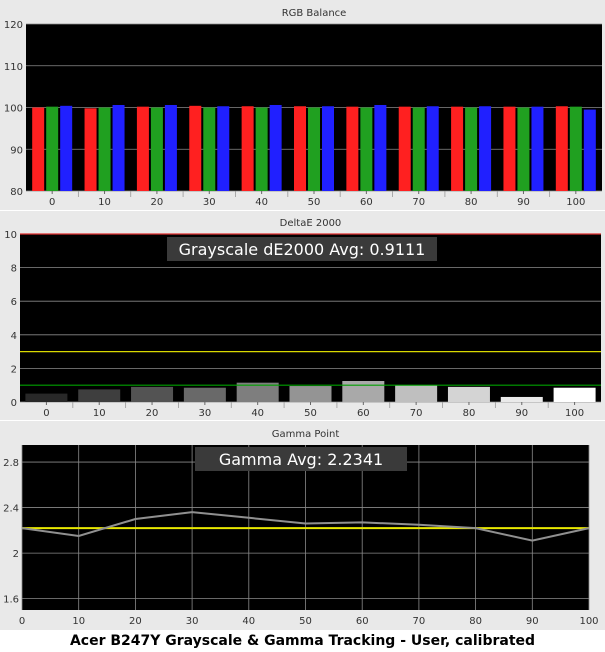  I want to click on chart-title-3: Gamma Point, so click(306, 434).